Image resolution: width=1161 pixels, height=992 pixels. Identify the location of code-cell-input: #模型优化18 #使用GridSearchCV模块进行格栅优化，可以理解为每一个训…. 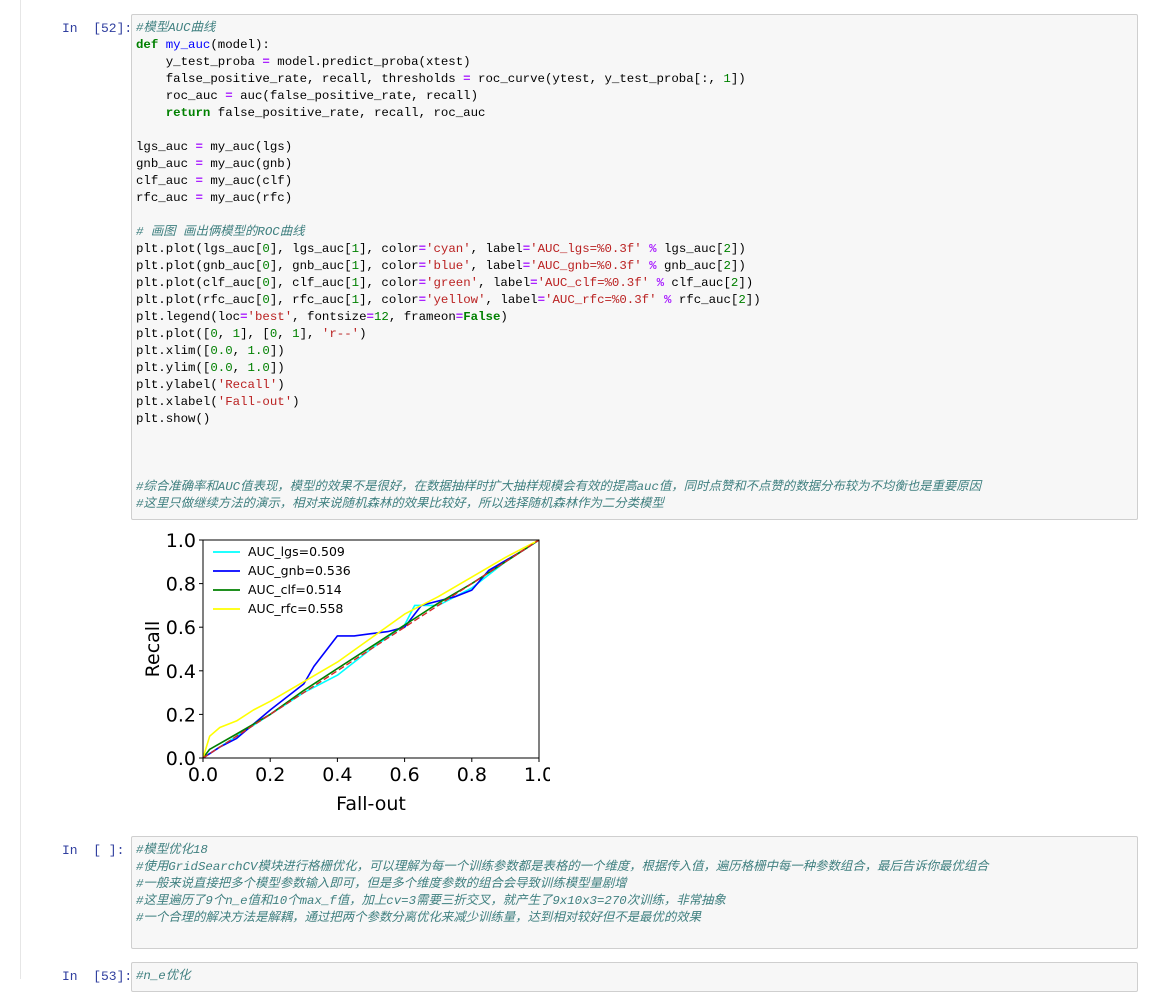
(634, 892).